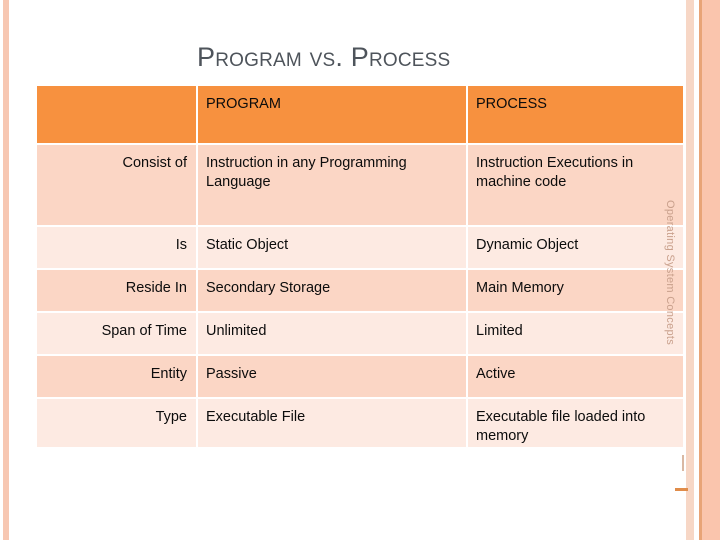  I want to click on row-process-value: Limited, so click(575, 334).